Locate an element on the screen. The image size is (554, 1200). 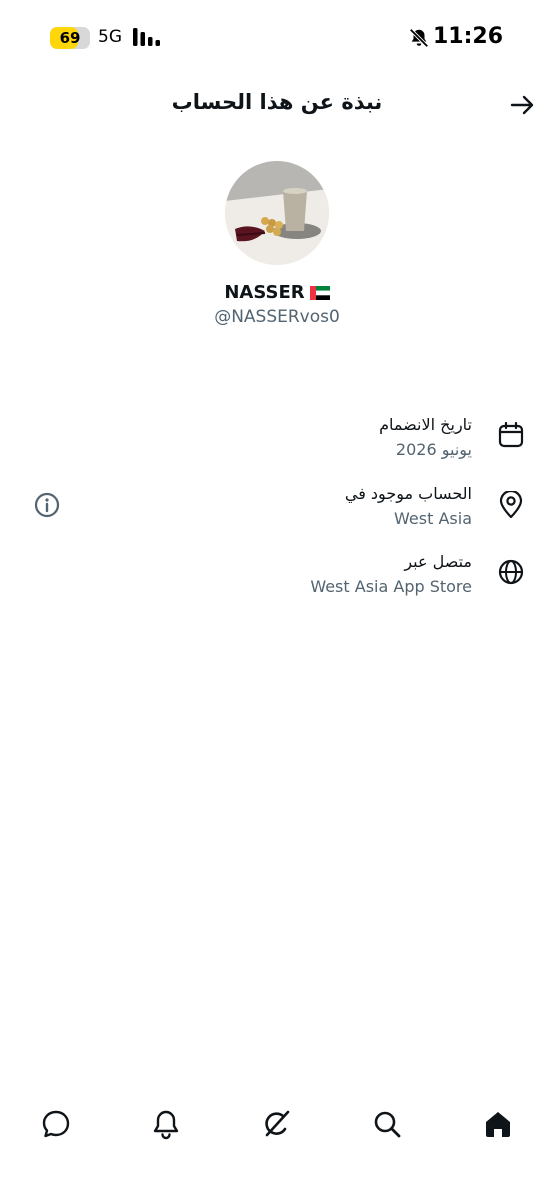
search-icon is located at coordinates (387, 1124).